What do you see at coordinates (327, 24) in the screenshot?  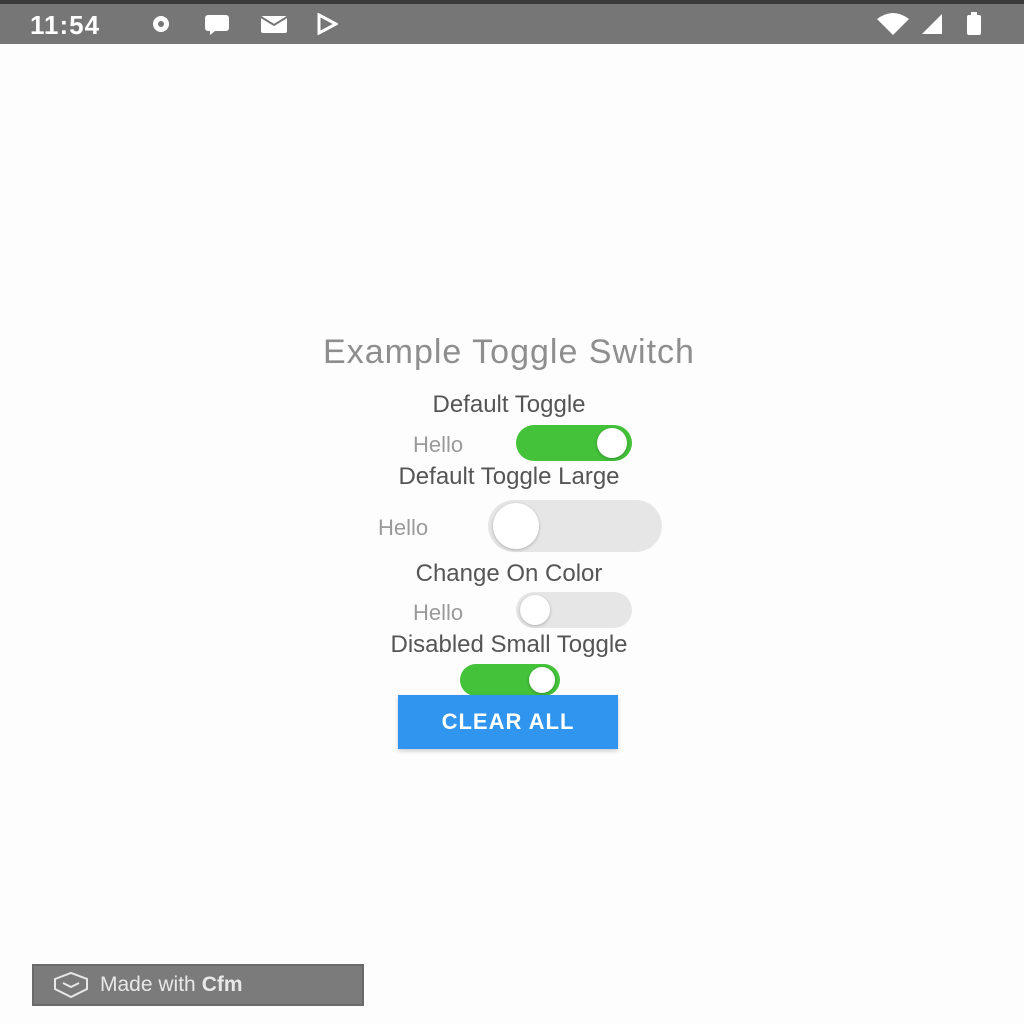 I see `play-store-icon` at bounding box center [327, 24].